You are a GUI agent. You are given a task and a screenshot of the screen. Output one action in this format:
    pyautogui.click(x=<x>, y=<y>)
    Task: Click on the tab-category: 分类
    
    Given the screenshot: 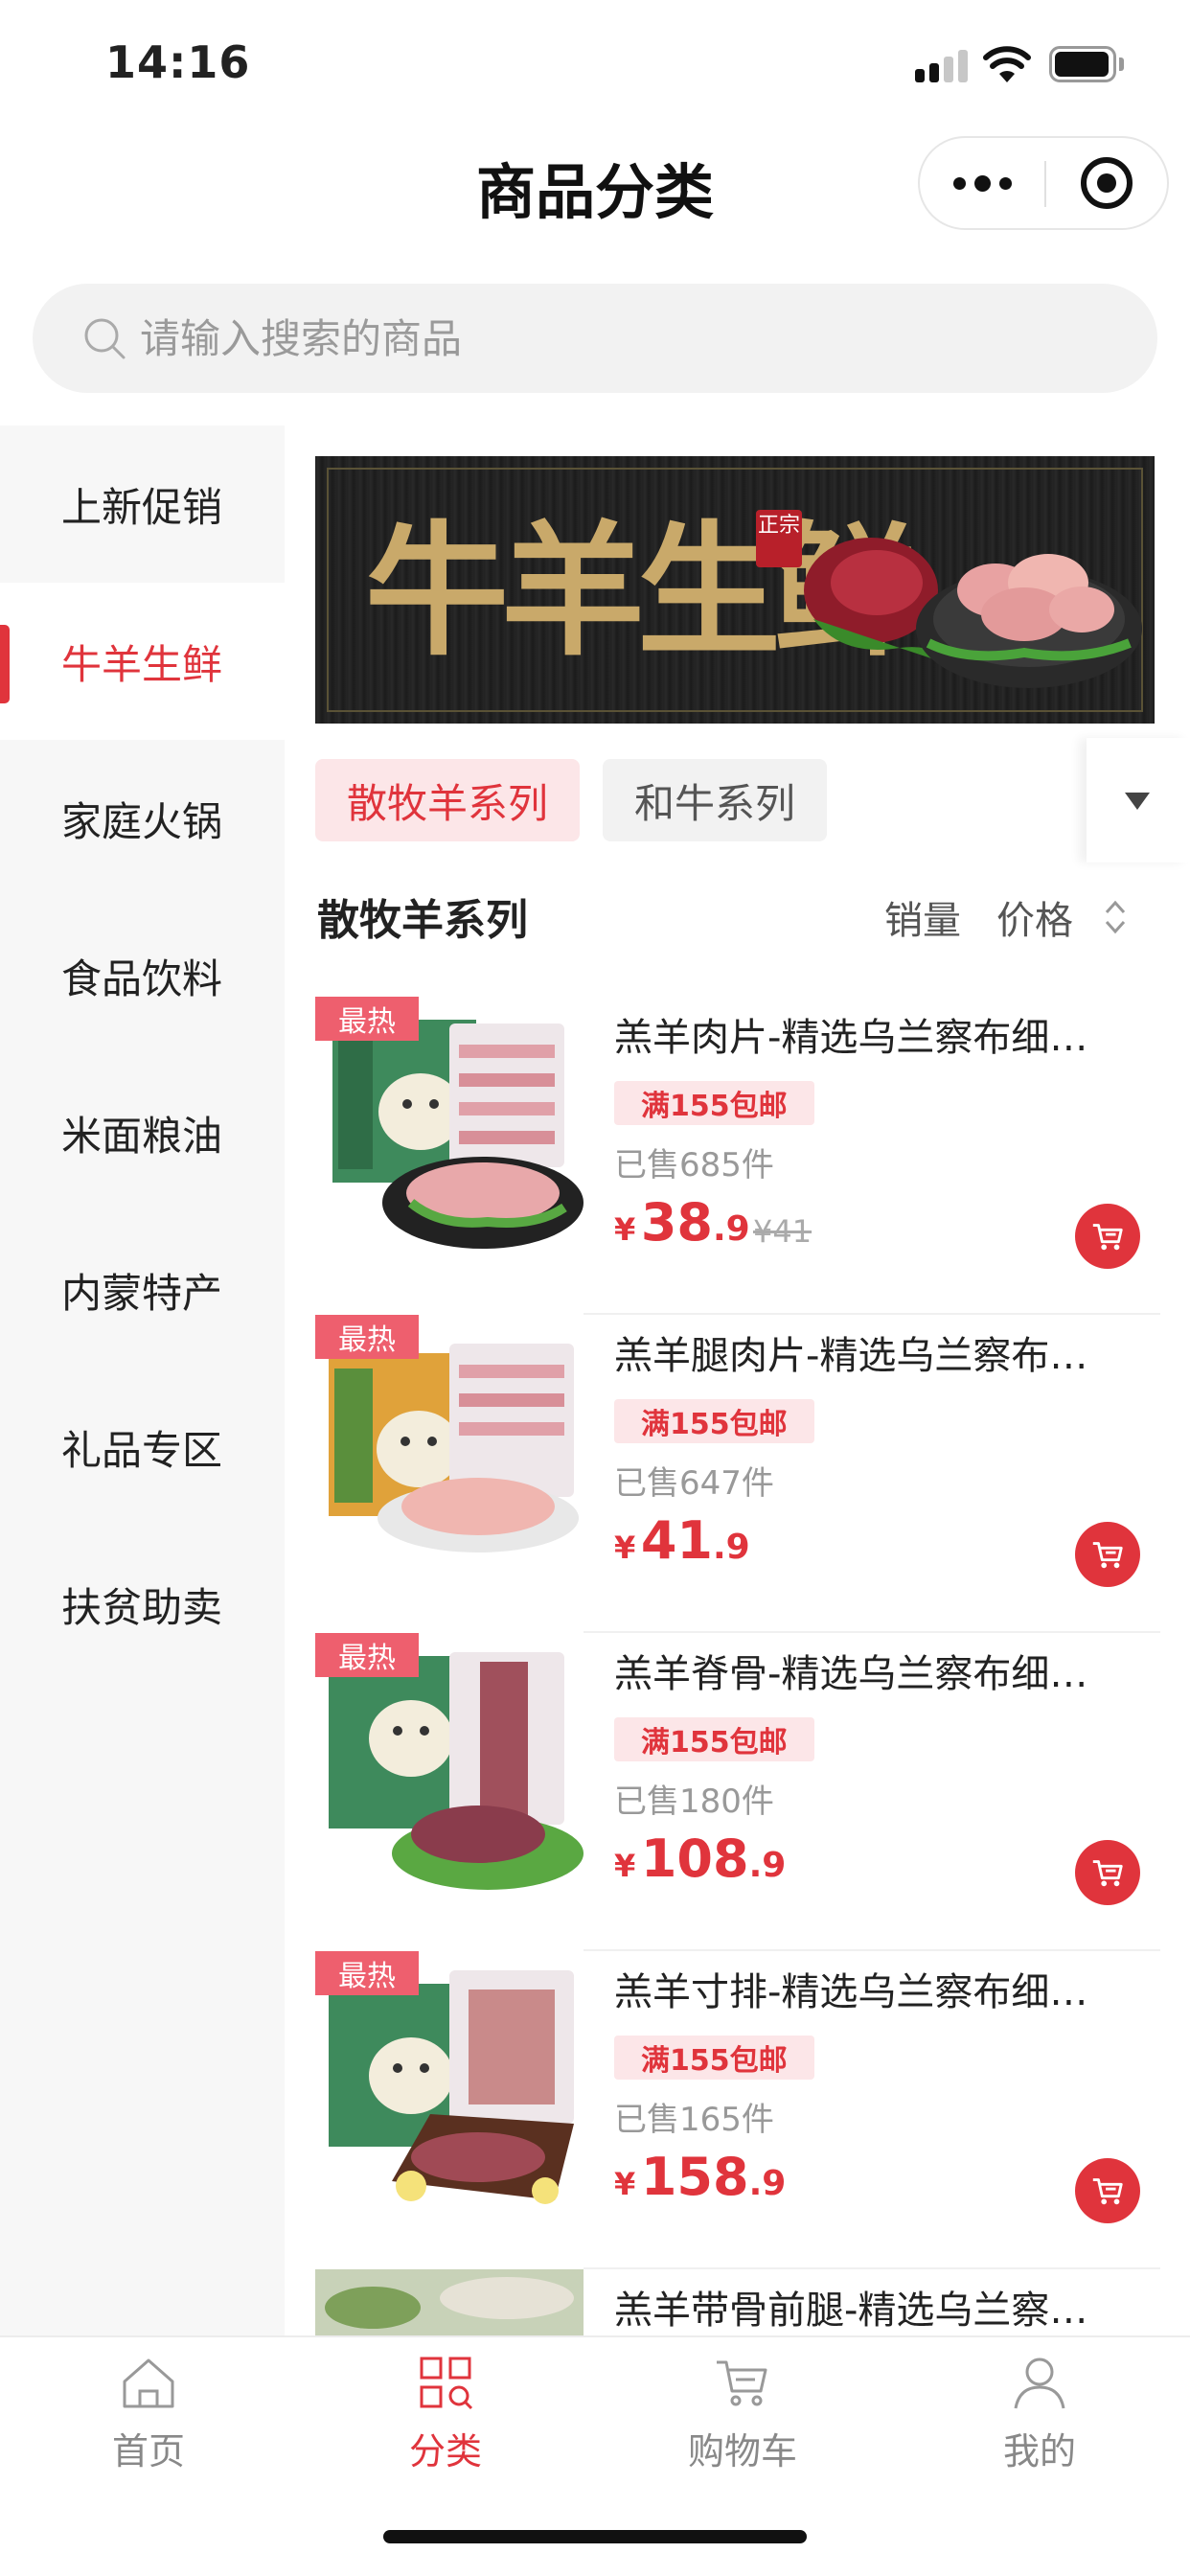 What is the action you would take?
    pyautogui.click(x=445, y=2414)
    